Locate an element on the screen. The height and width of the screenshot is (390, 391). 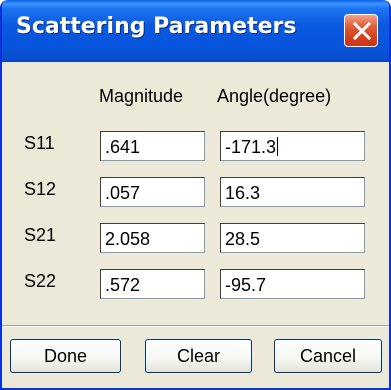
s21-magnitude-input: 2.058 is located at coordinates (152, 238).